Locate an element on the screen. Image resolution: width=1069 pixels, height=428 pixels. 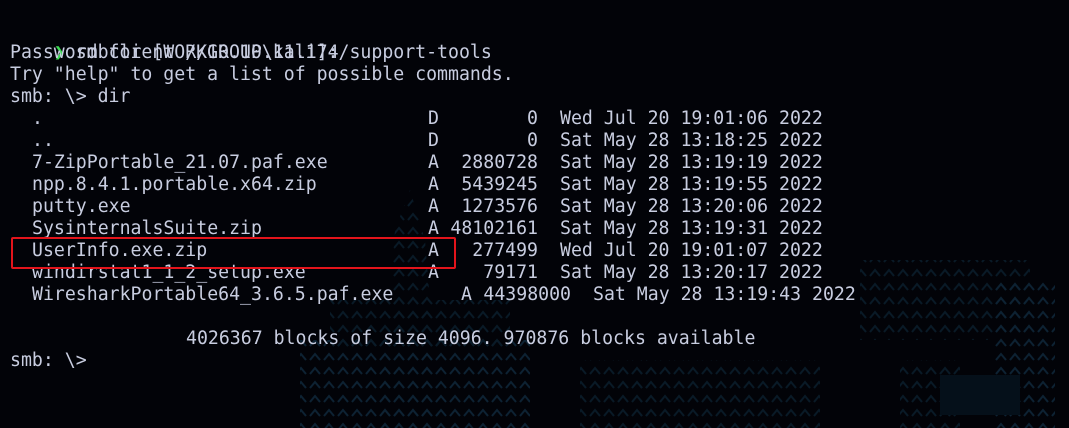
listing-file-date: Sat May 28 13:20:06 2022 is located at coordinates (691, 206).